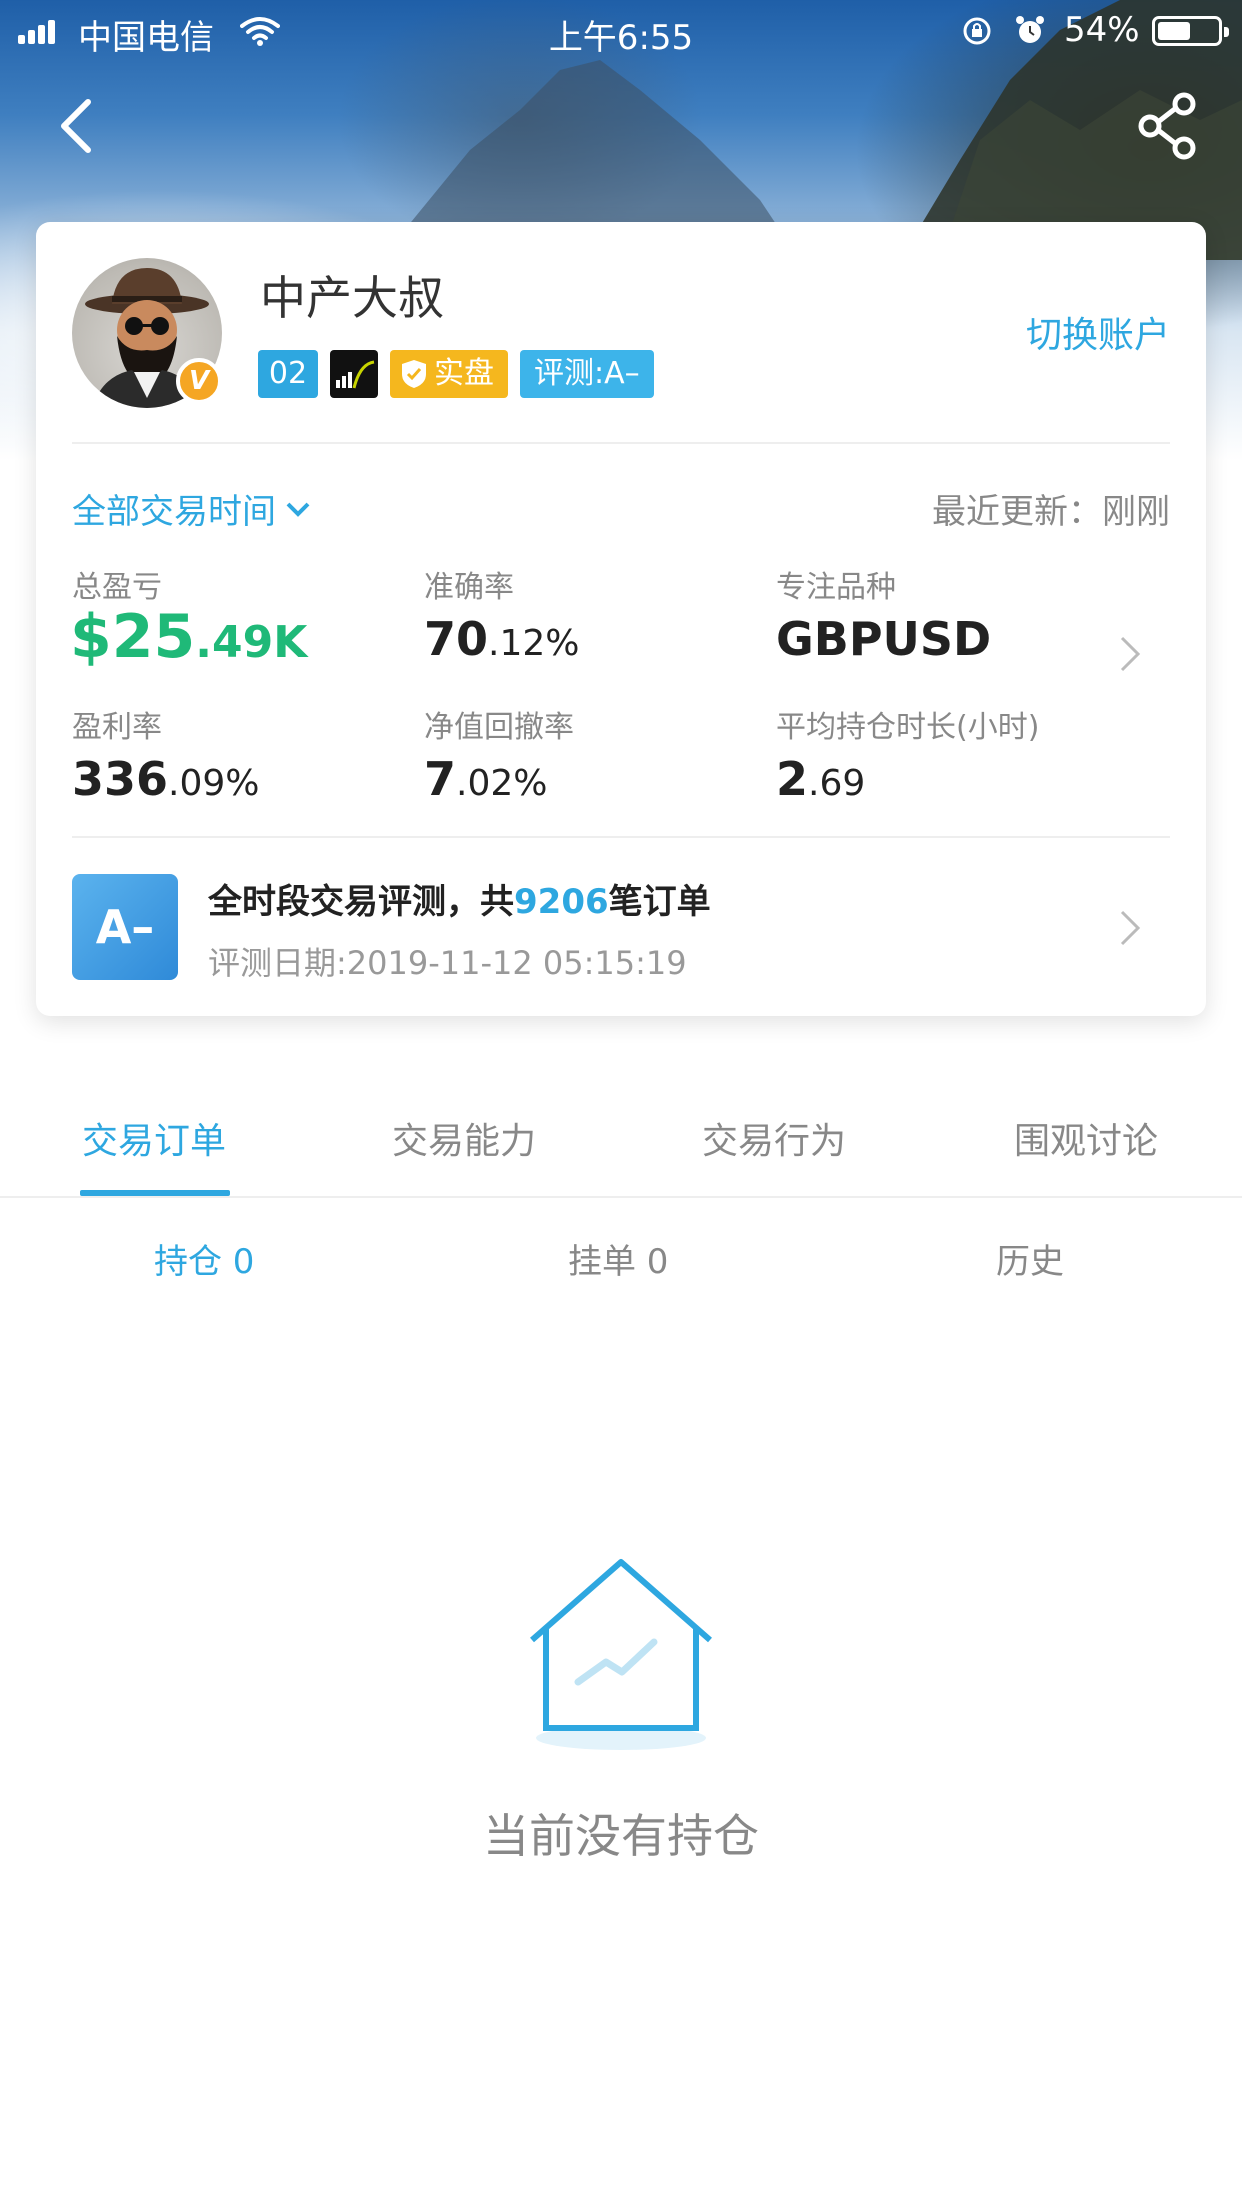 This screenshot has width=1242, height=2208. I want to click on status-bar: 中国电信 上午6:55 54%, so click(621, 31).